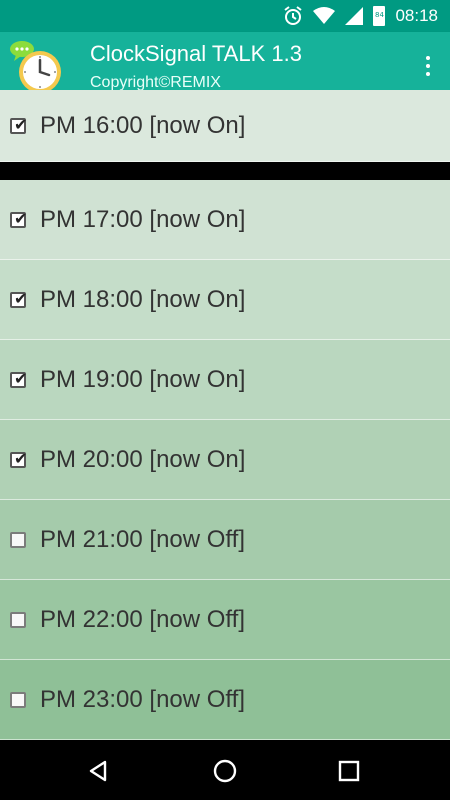 This screenshot has height=800, width=450. Describe the element at coordinates (428, 66) in the screenshot. I see `overflow-menu-icon` at that location.